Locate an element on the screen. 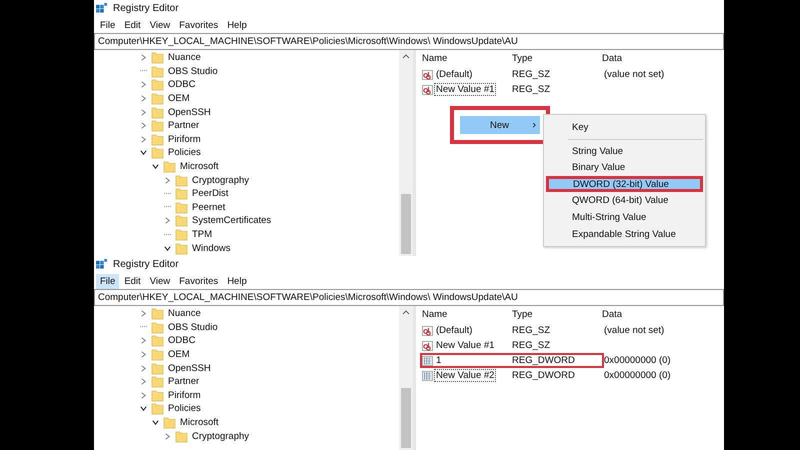 The image size is (800, 450). tree-item: Peernet is located at coordinates (209, 207).